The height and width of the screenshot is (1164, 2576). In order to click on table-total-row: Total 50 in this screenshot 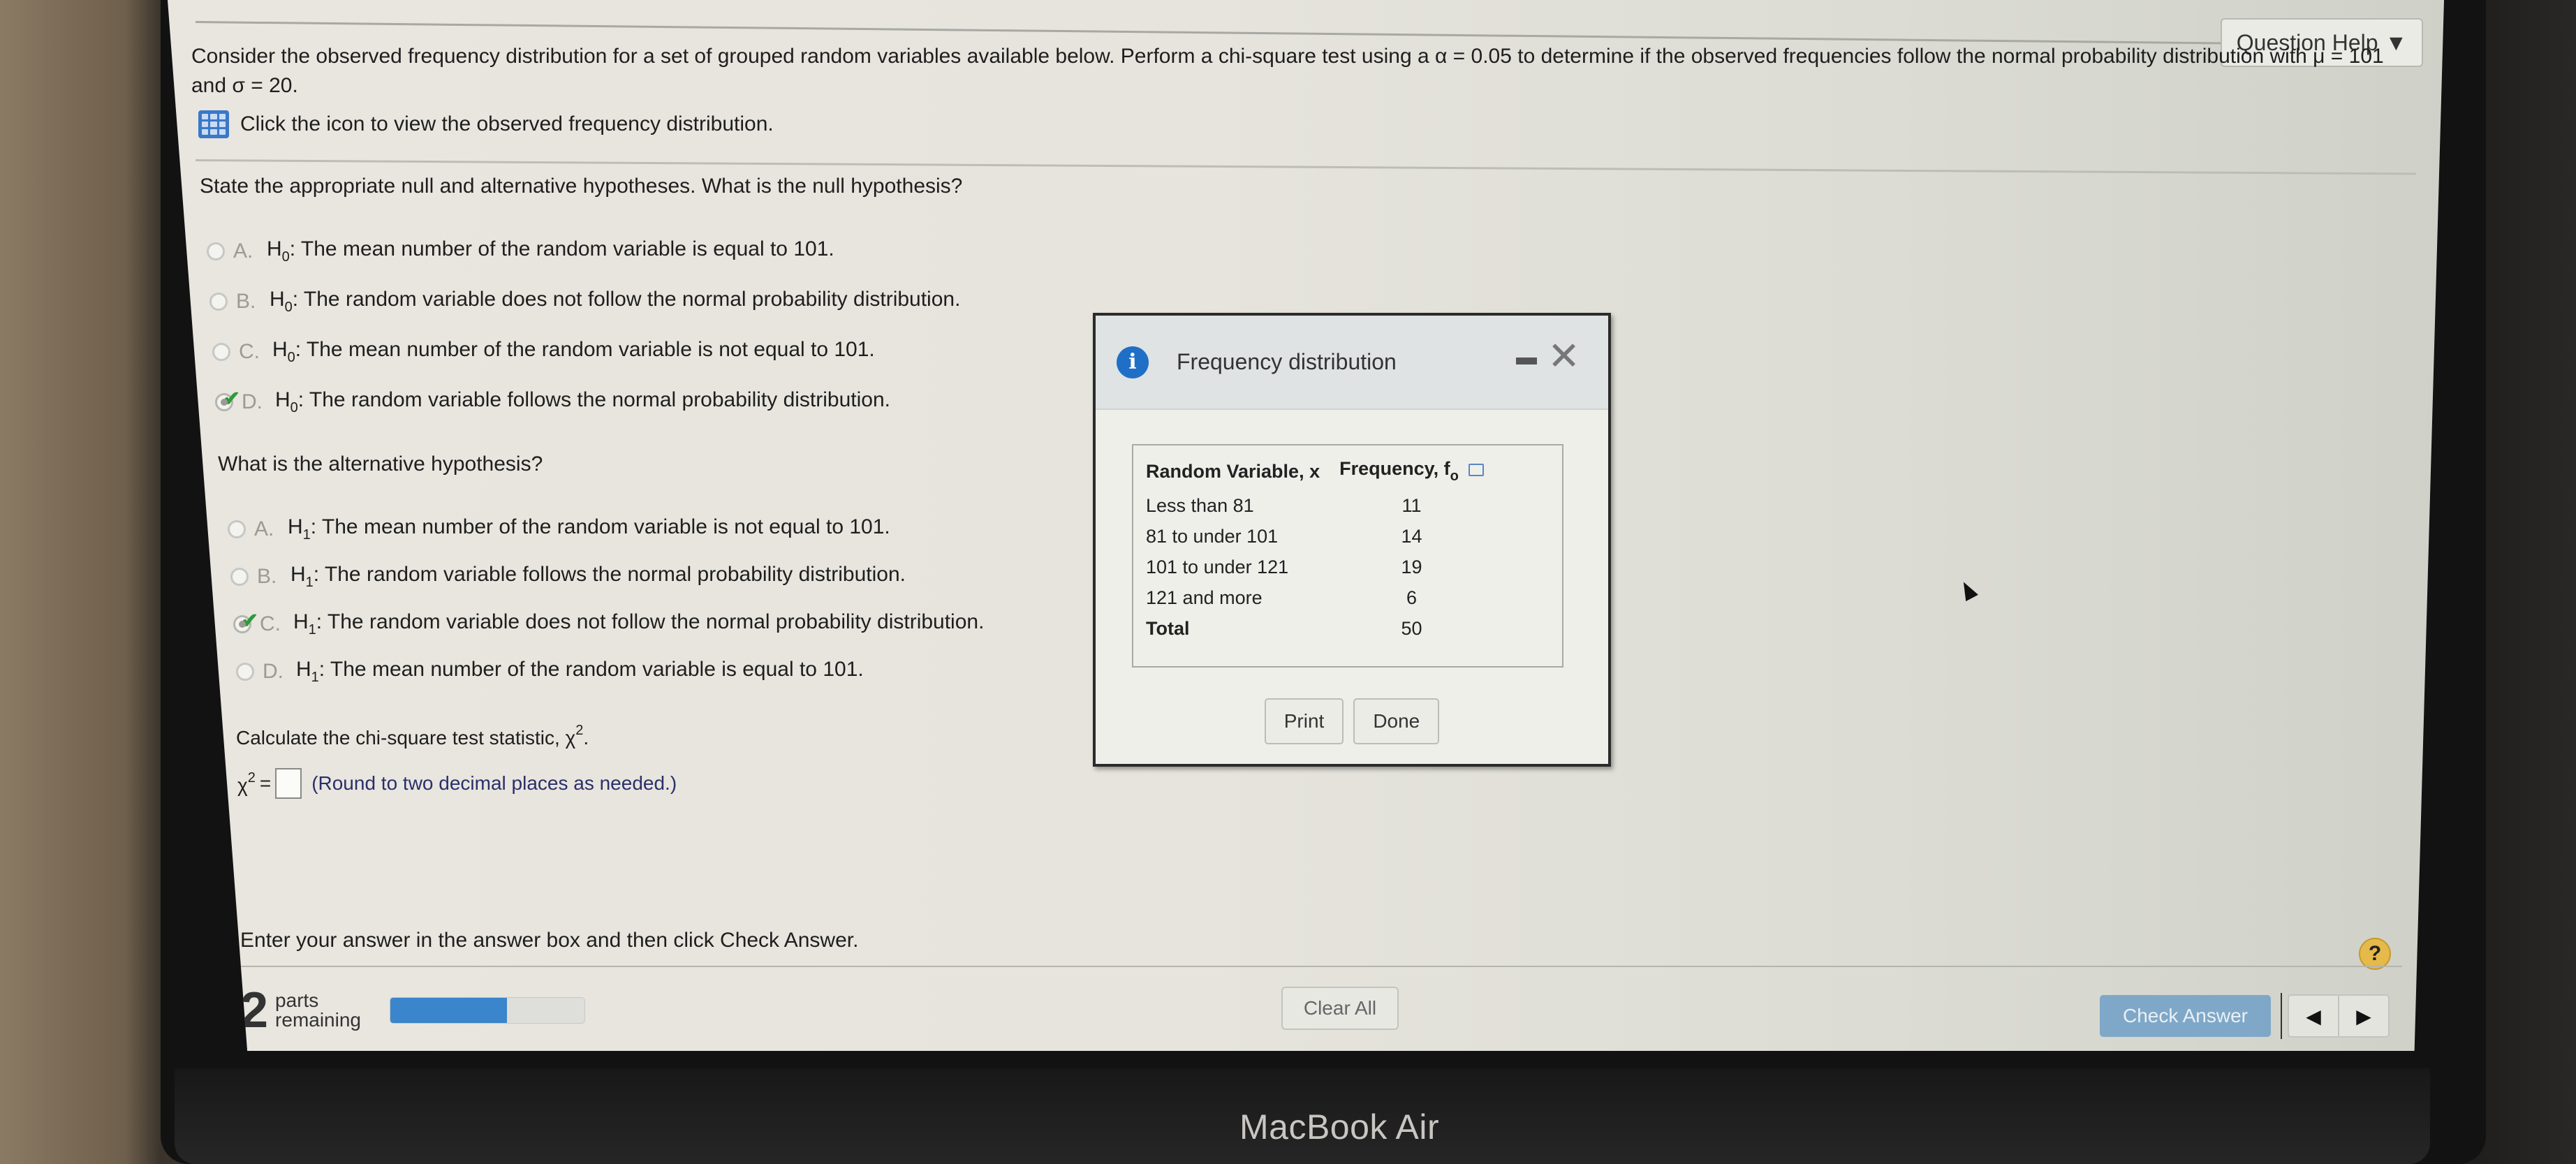, I will do `click(1315, 628)`.